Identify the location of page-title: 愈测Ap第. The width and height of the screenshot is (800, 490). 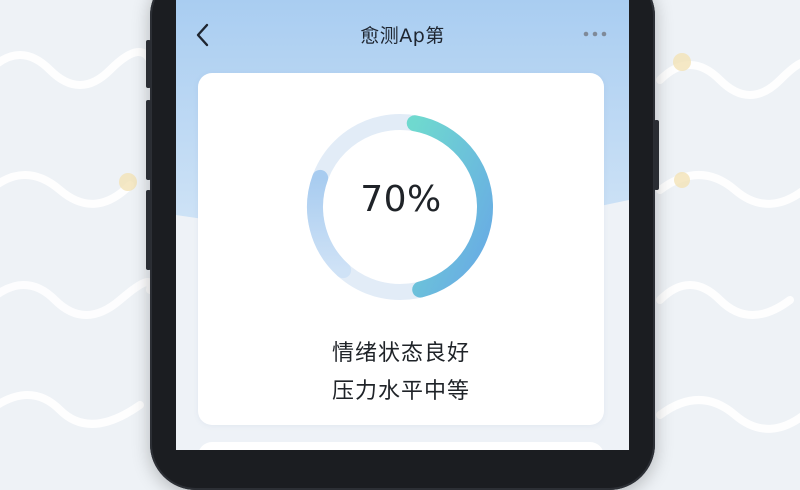
(402, 36).